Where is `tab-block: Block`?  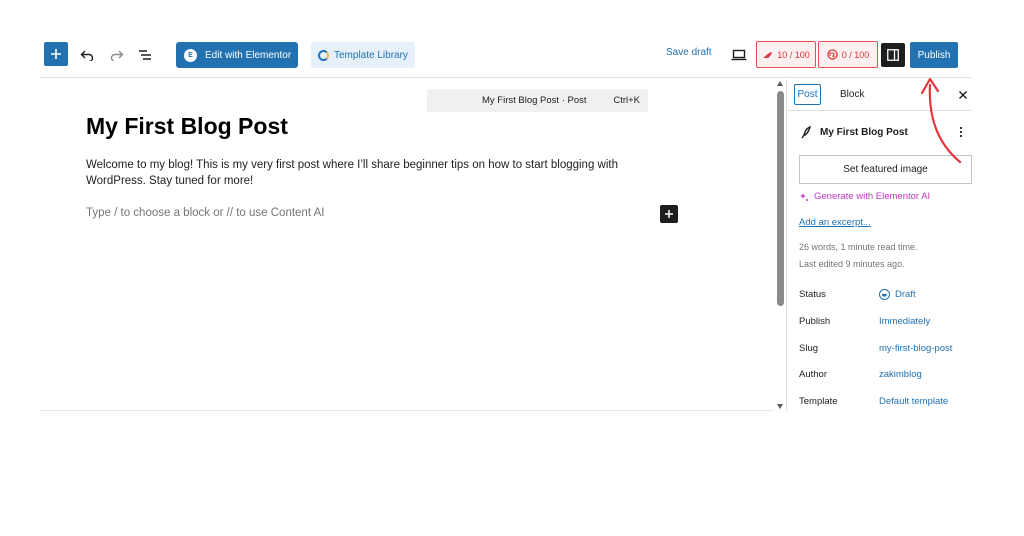
tab-block: Block is located at coordinates (852, 94).